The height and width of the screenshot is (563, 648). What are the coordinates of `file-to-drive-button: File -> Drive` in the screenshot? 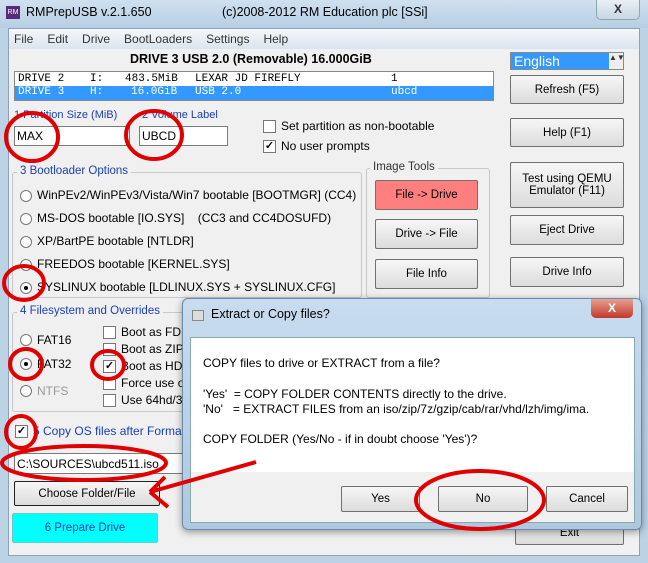 It's located at (426, 195).